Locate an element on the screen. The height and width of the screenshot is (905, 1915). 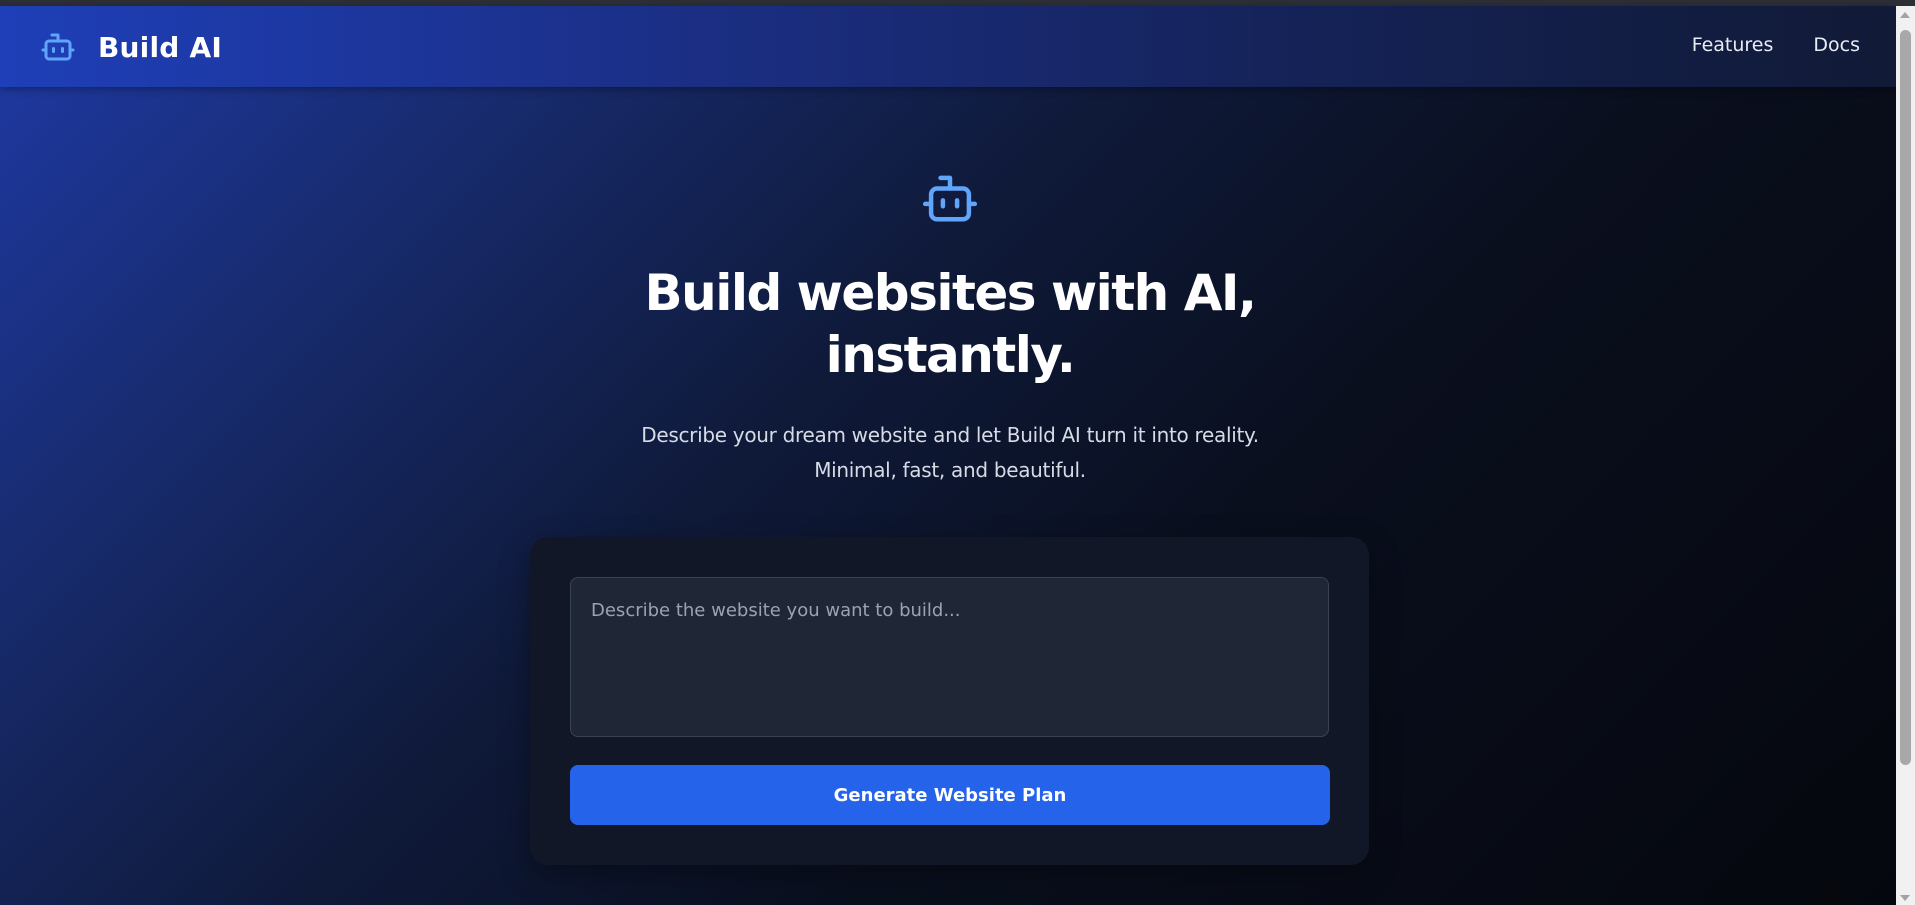
website-description-input is located at coordinates (949, 657).